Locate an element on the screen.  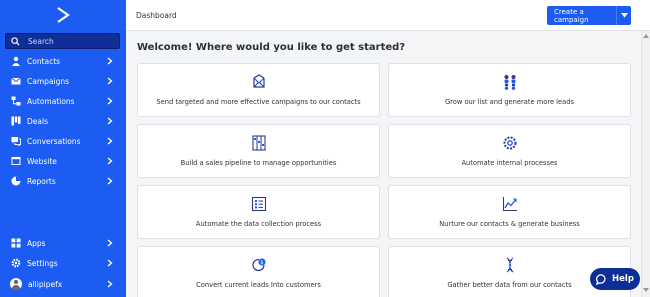
account-name: allipipefx is located at coordinates (45, 284).